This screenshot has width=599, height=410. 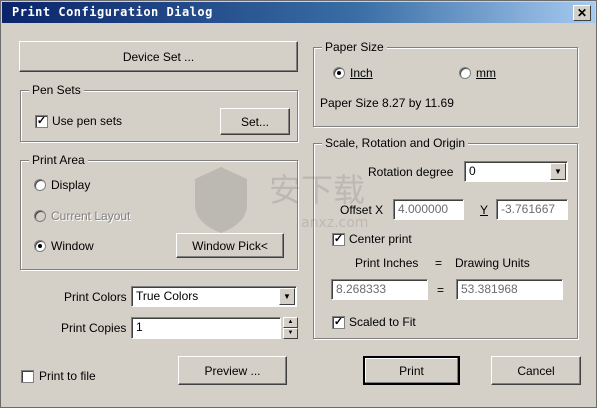 What do you see at coordinates (230, 245) in the screenshot?
I see `window-pick-label: Window Pick<` at bounding box center [230, 245].